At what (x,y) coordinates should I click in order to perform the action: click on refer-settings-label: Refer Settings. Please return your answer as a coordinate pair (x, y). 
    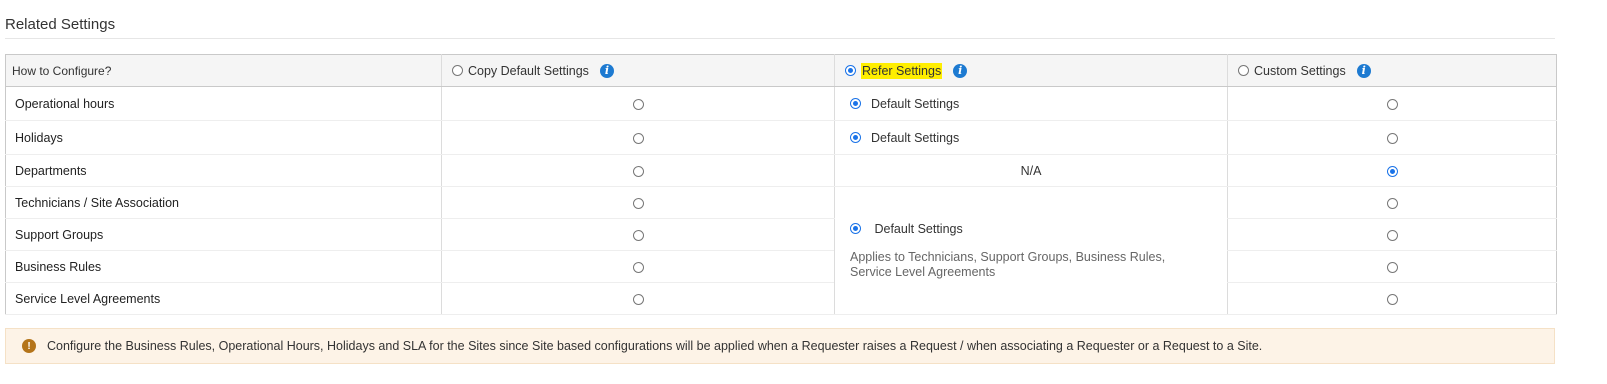
    Looking at the image, I should click on (902, 70).